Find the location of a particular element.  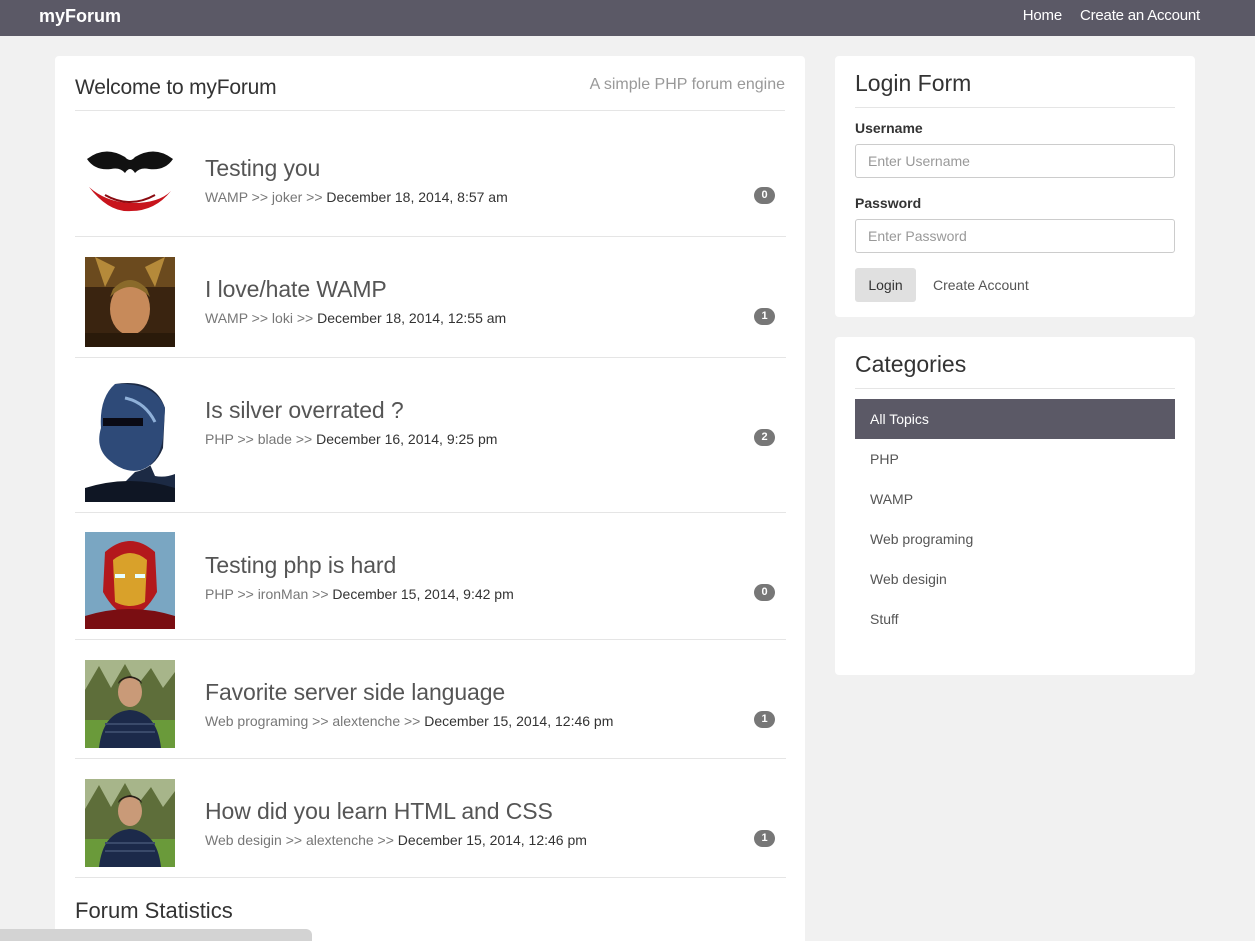

reply-count-badge: 2 is located at coordinates (764, 437).